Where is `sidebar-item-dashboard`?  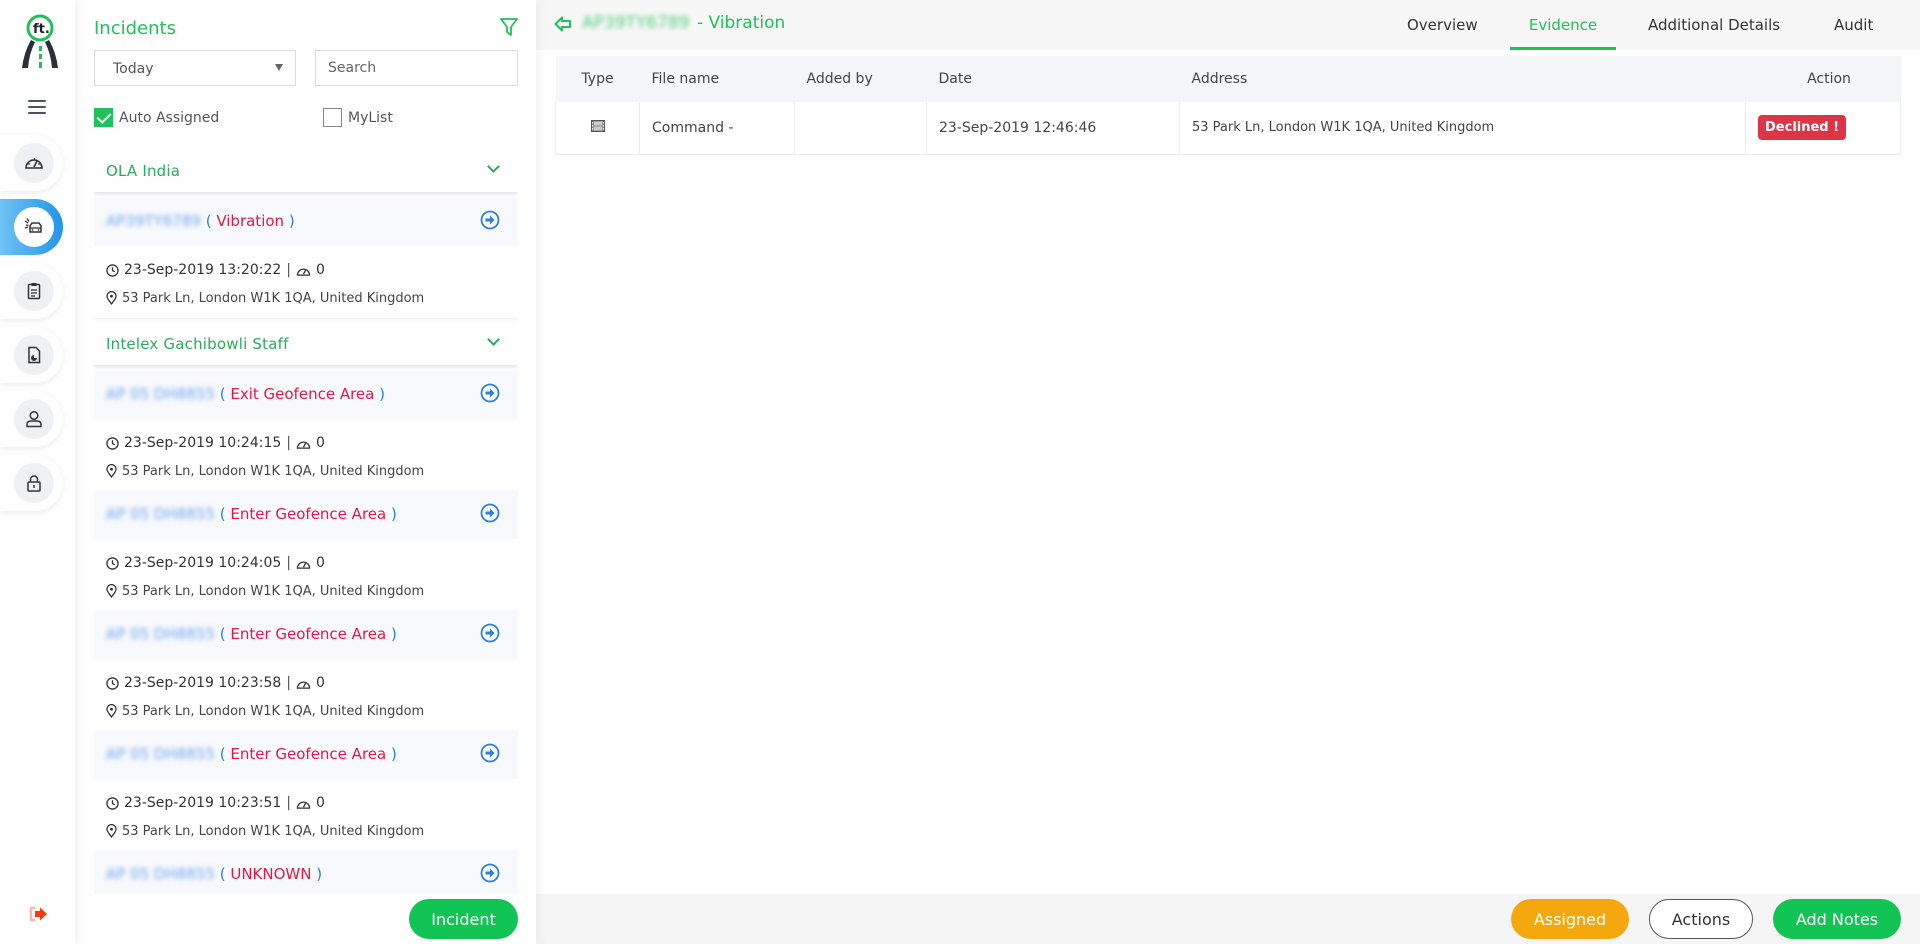 sidebar-item-dashboard is located at coordinates (31, 163).